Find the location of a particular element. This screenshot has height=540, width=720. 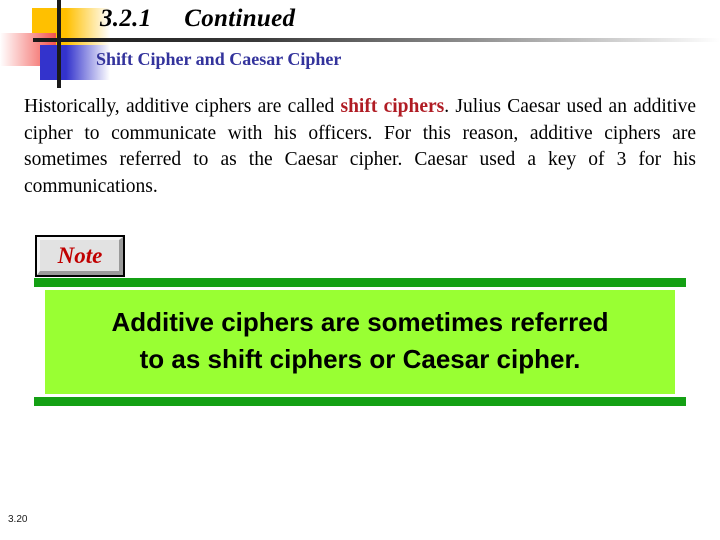

page-number: 3.20 is located at coordinates (18, 519).